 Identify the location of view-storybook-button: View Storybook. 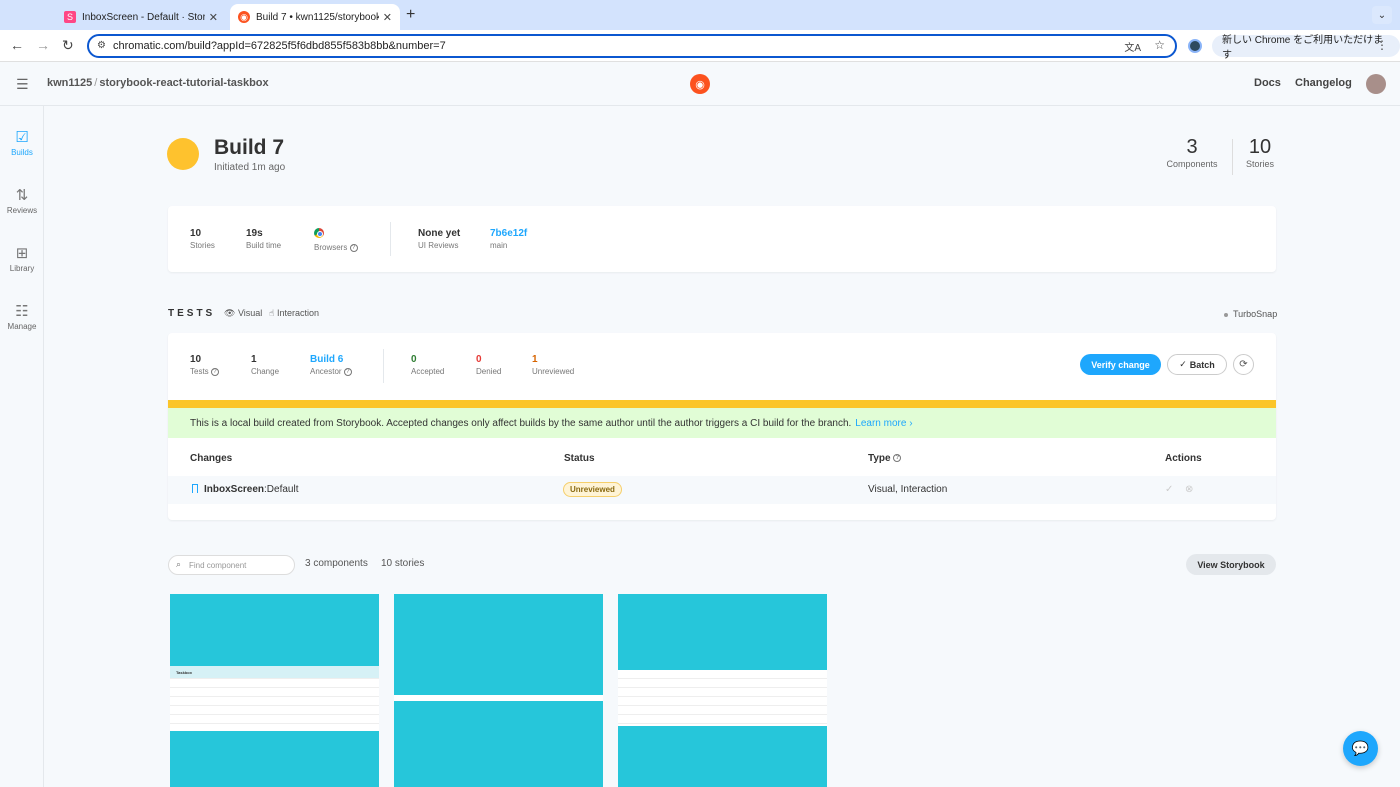
(1231, 564).